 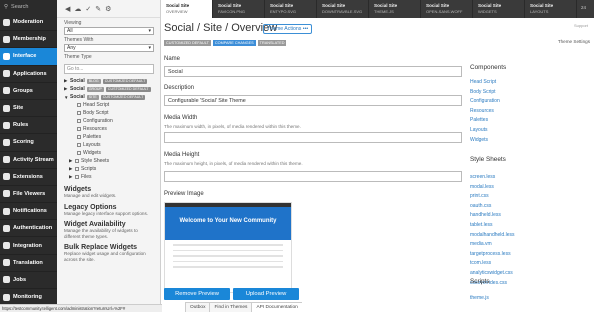 I want to click on media-height-input, so click(x=313, y=176).